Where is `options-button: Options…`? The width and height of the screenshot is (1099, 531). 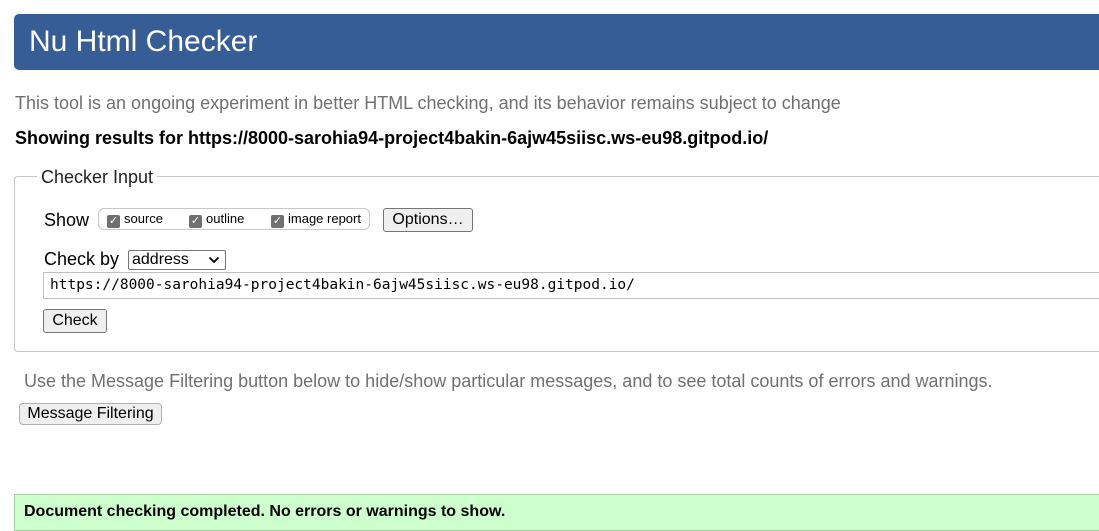
options-button: Options… is located at coordinates (428, 220).